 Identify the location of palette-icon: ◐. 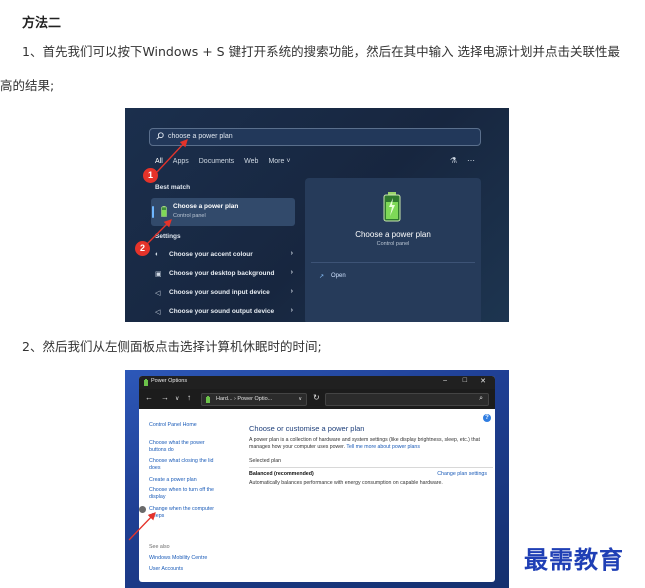
(157, 254).